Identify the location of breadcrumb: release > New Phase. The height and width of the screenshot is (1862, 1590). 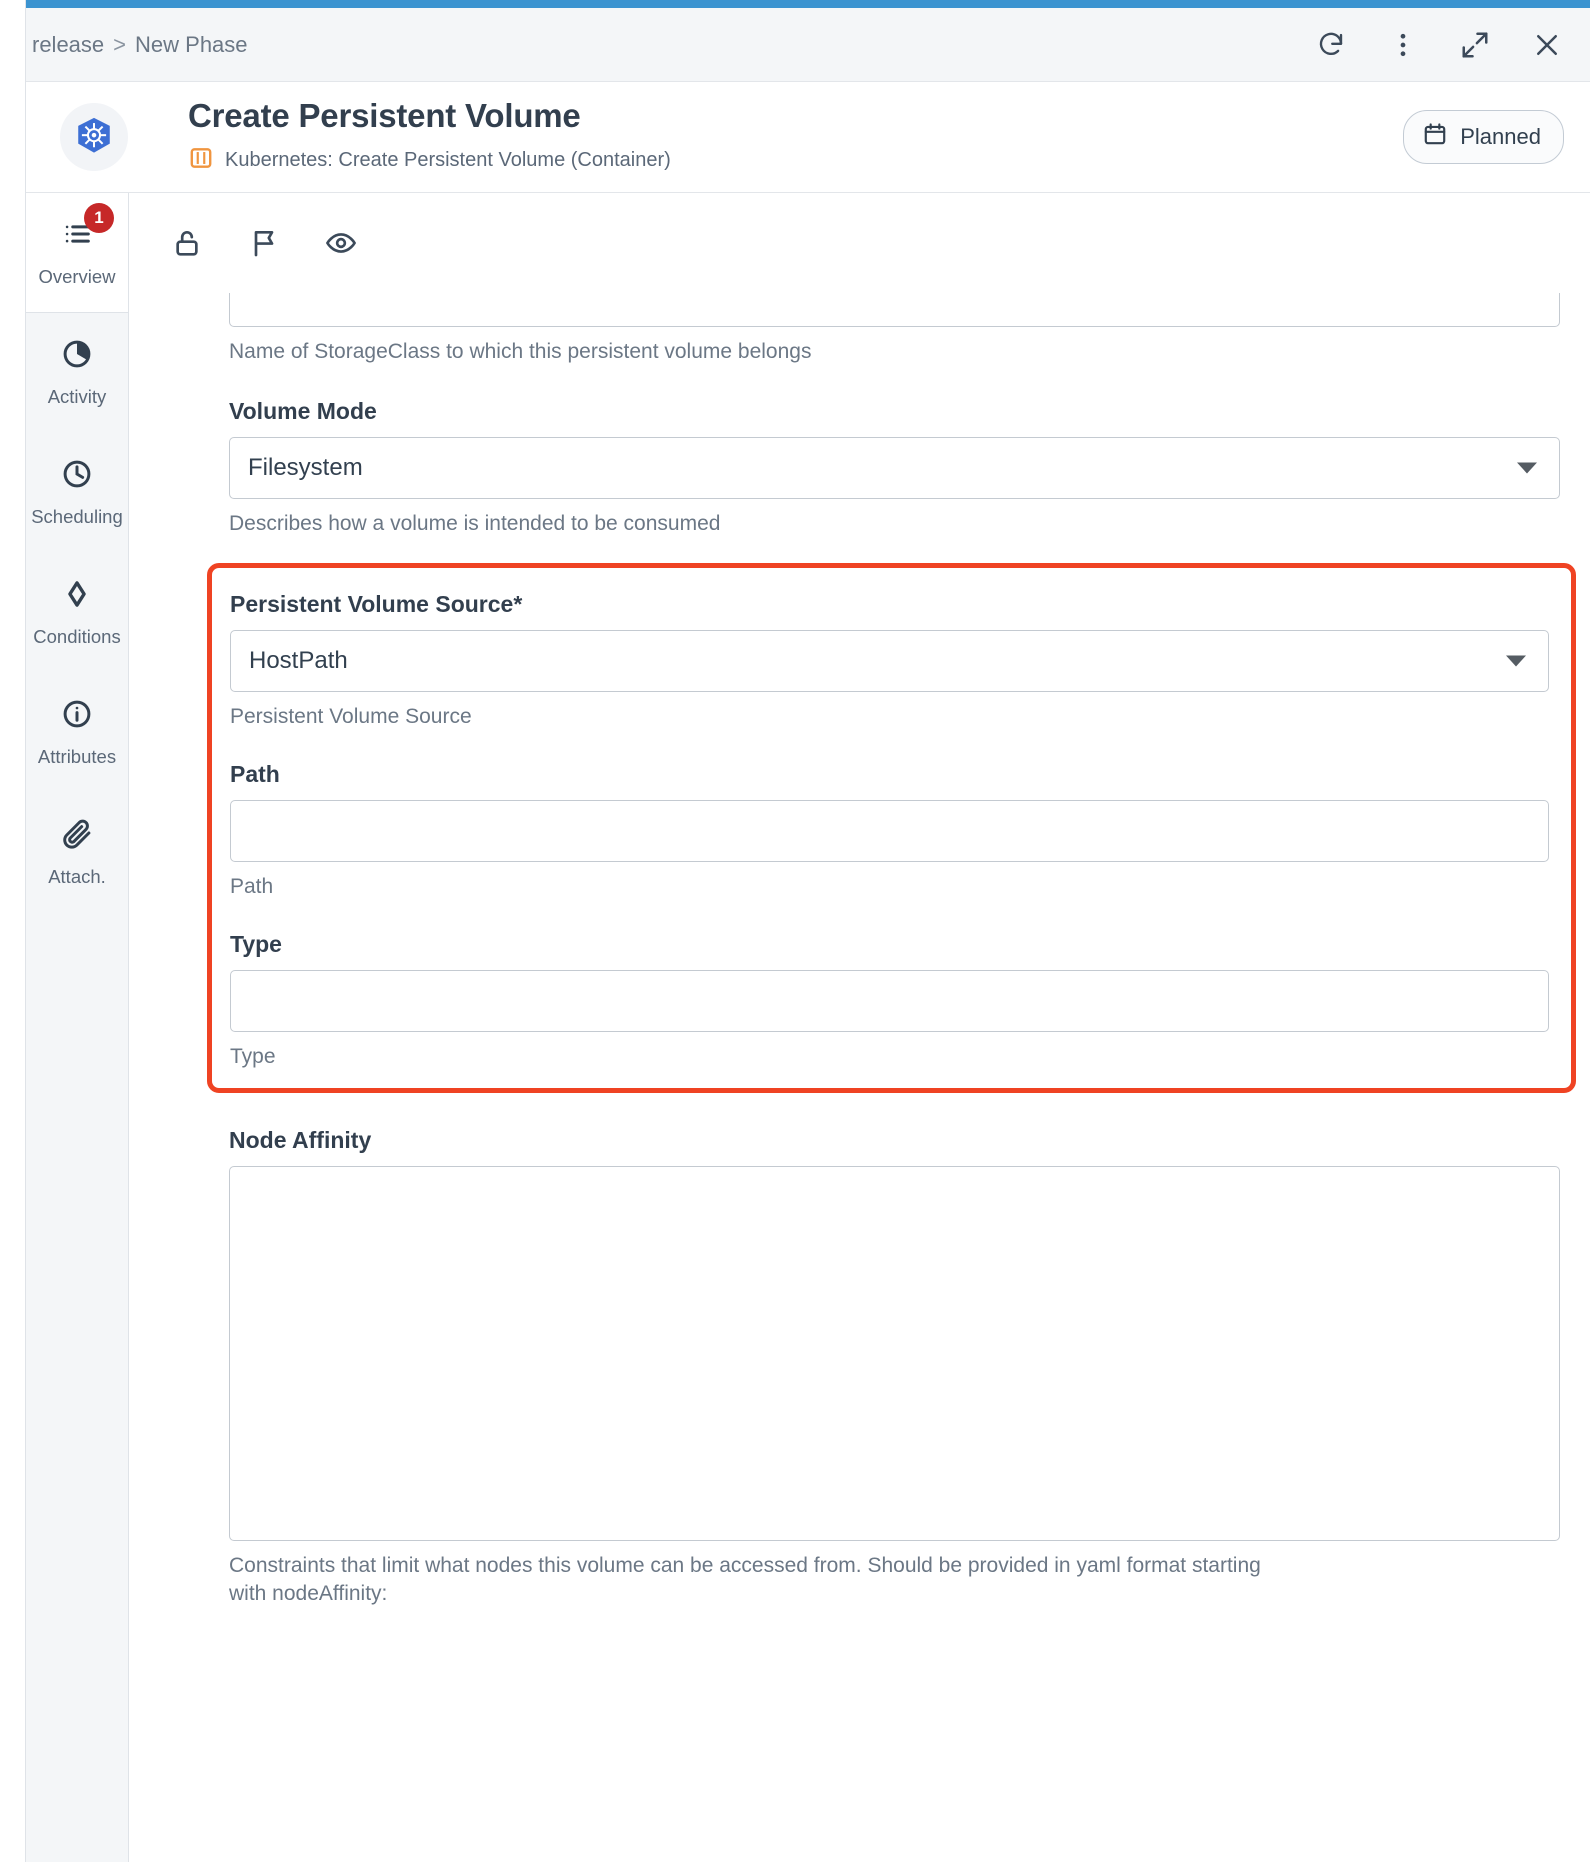
(140, 45).